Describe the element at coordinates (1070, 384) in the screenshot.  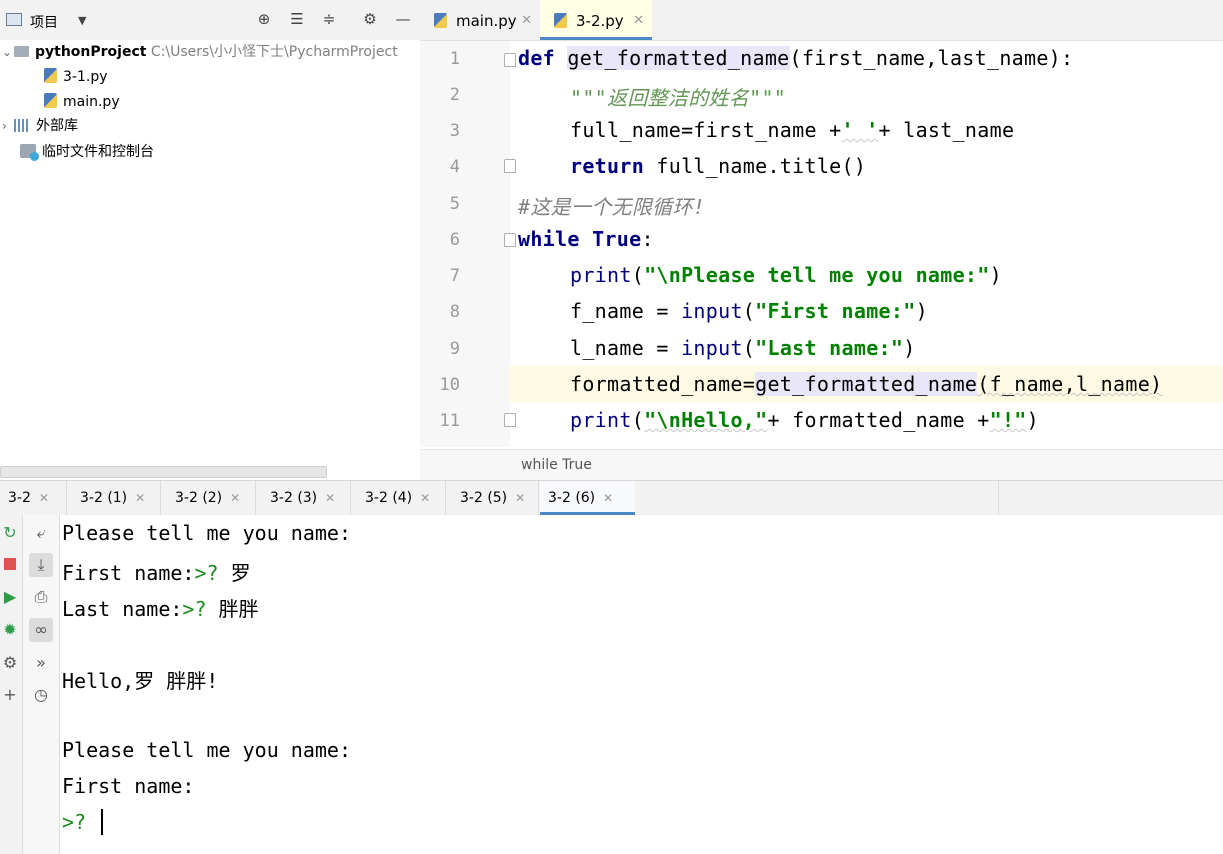
I see `code-text: (f_name,l_name)` at that location.